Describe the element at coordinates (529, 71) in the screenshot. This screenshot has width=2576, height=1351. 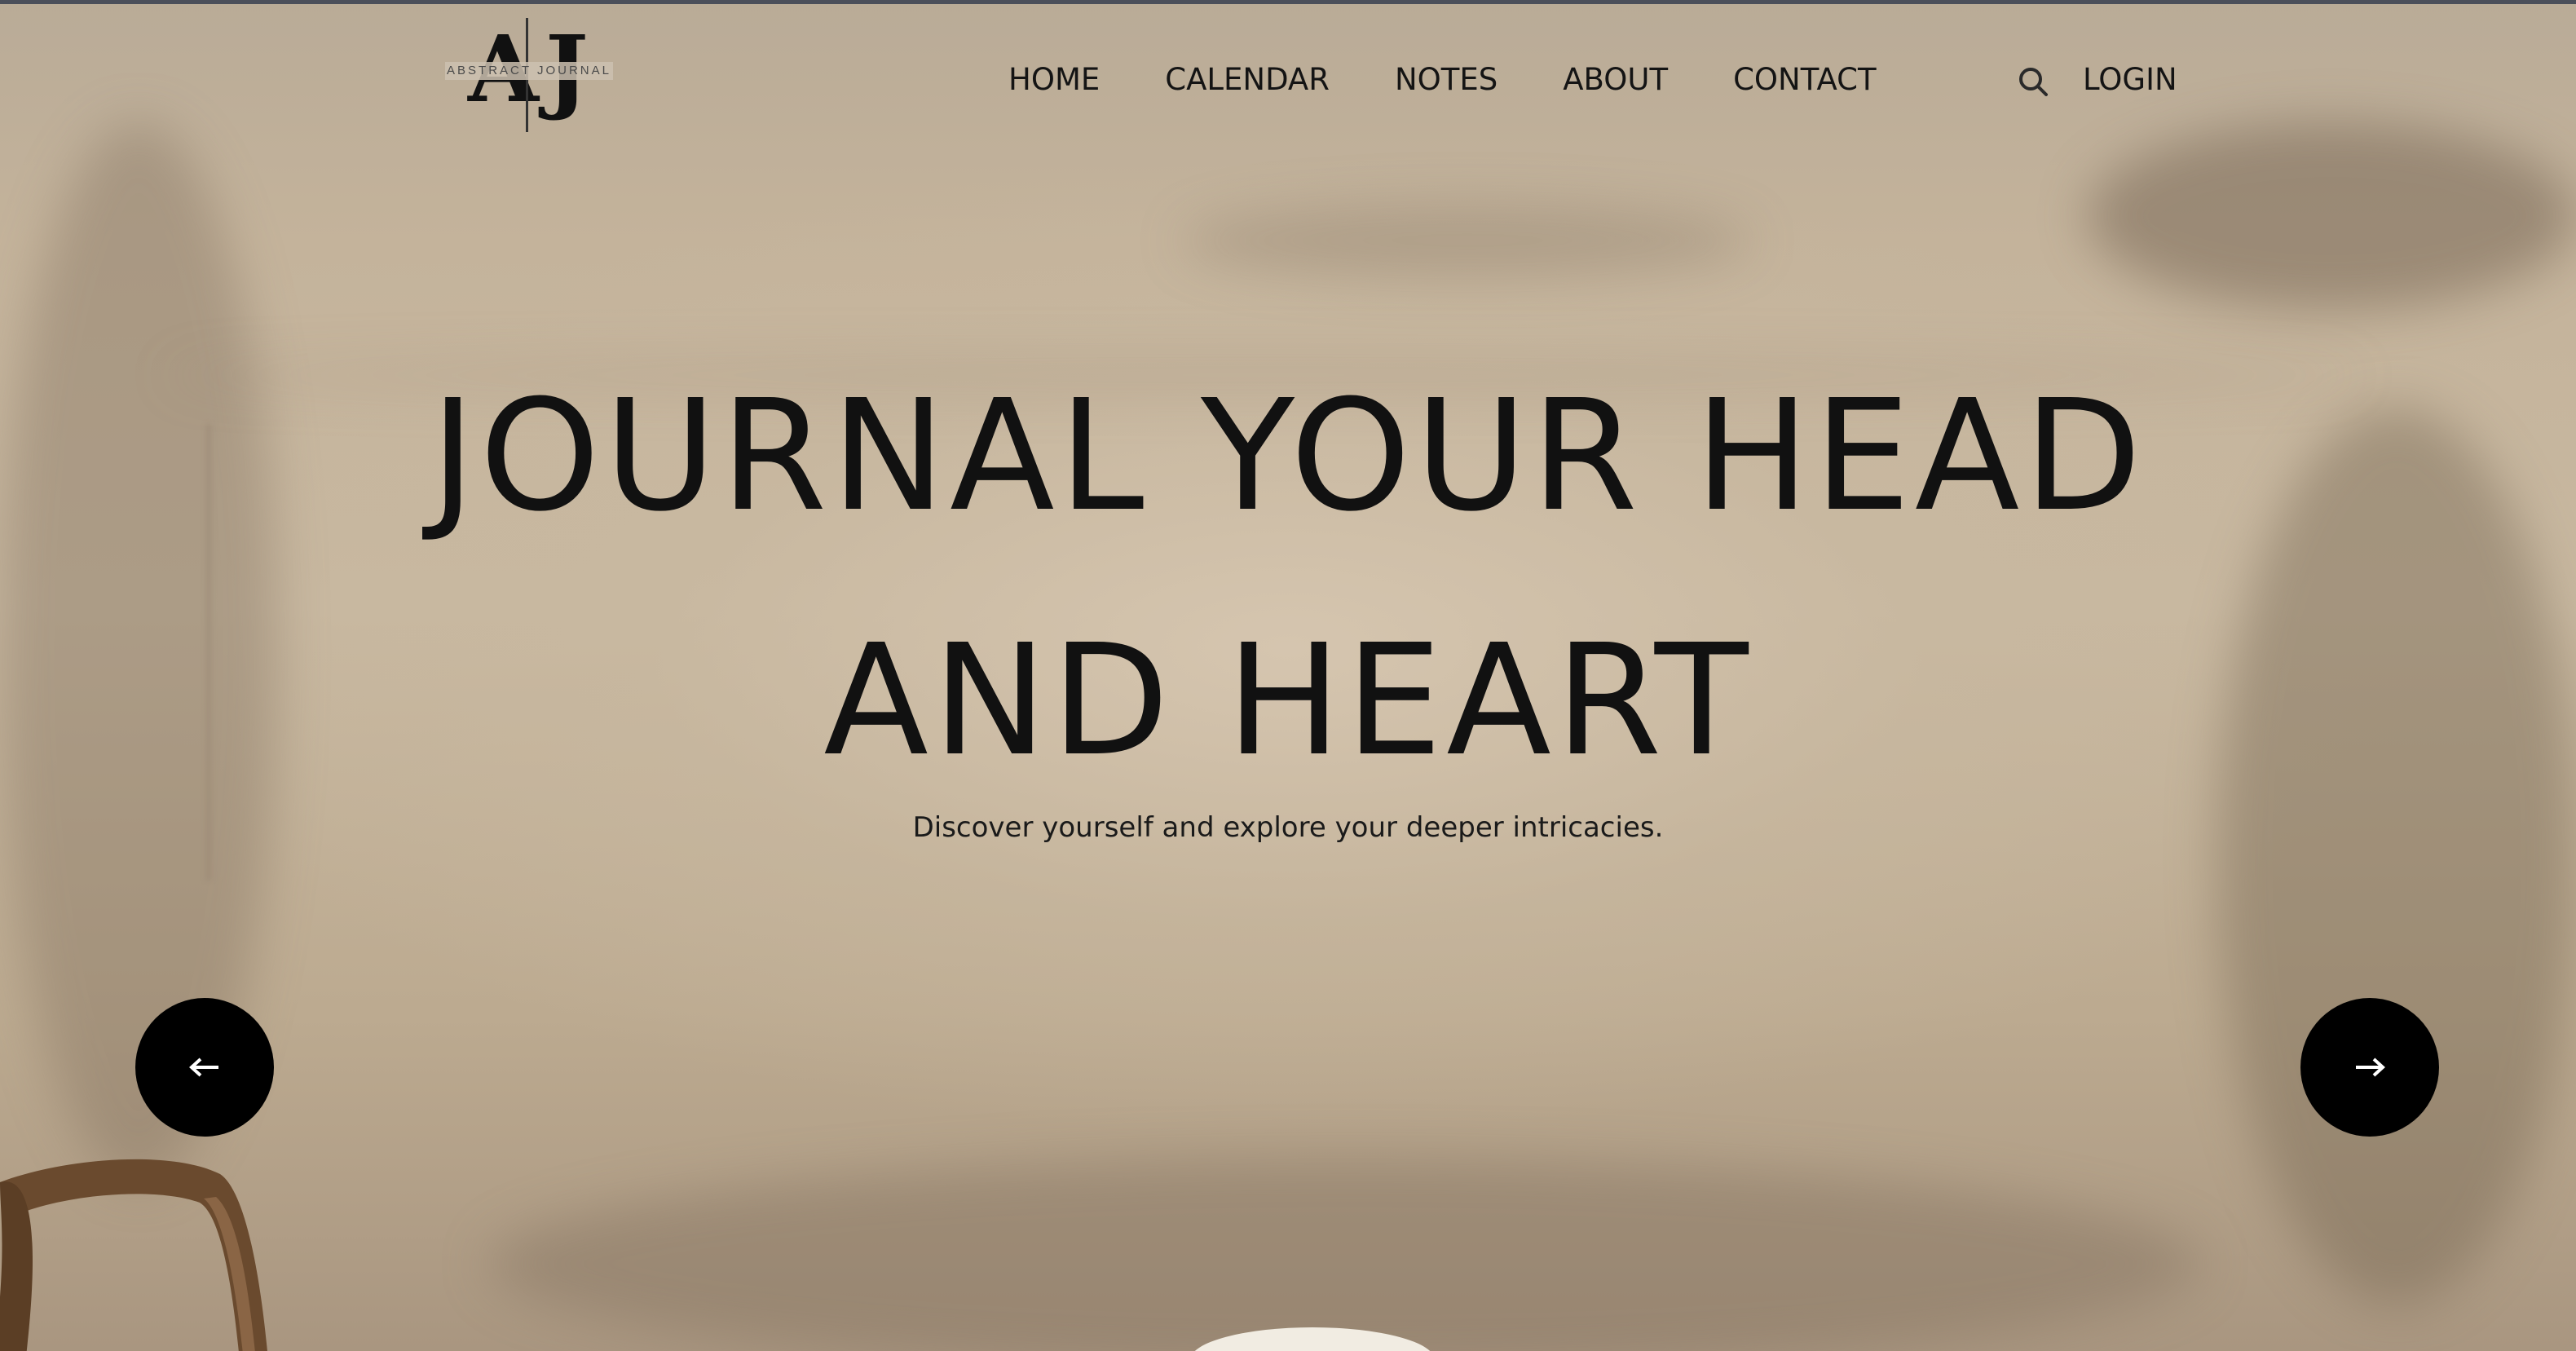
I see `logo-name: ABSTRACT JOURNAL` at that location.